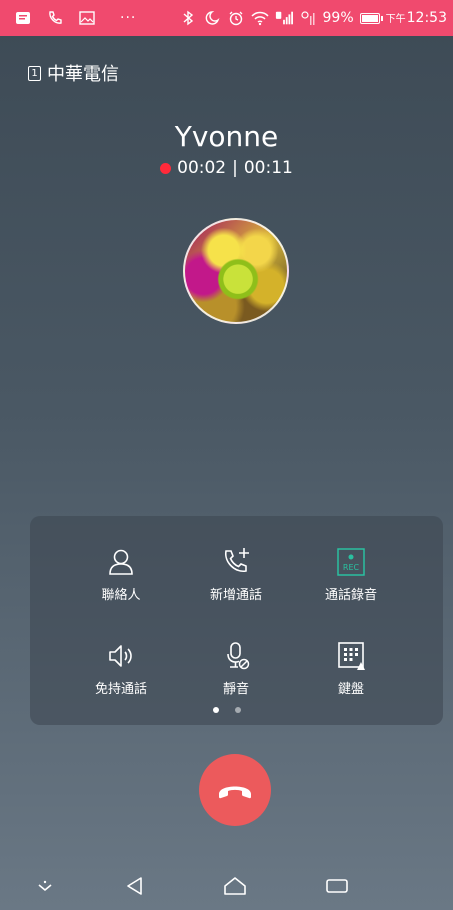  I want to click on call-timers: 00:02 | 00:11, so click(226, 168).